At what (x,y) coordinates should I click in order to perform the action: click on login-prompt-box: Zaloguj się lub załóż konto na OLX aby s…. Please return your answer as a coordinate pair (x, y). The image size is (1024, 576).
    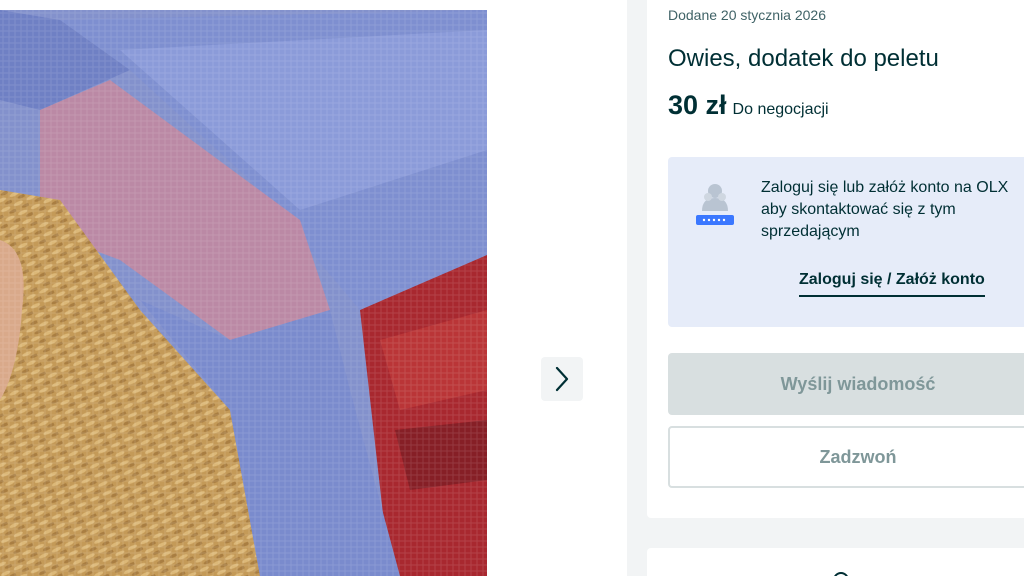
    Looking at the image, I should click on (846, 242).